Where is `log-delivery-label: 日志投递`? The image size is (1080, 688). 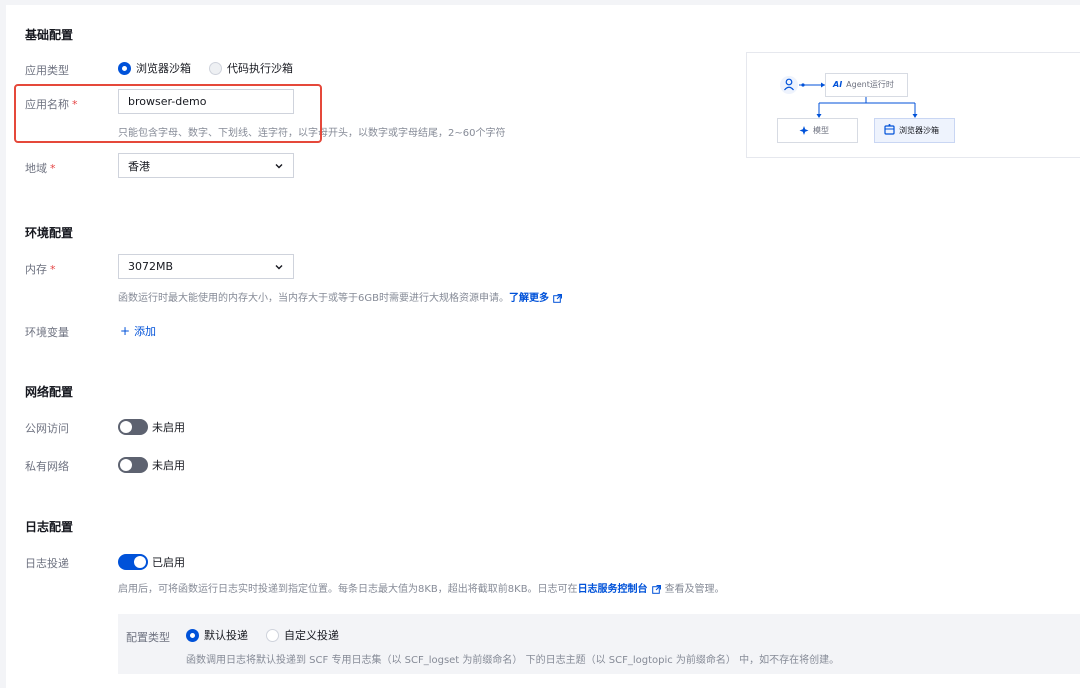 log-delivery-label: 日志投递 is located at coordinates (47, 563).